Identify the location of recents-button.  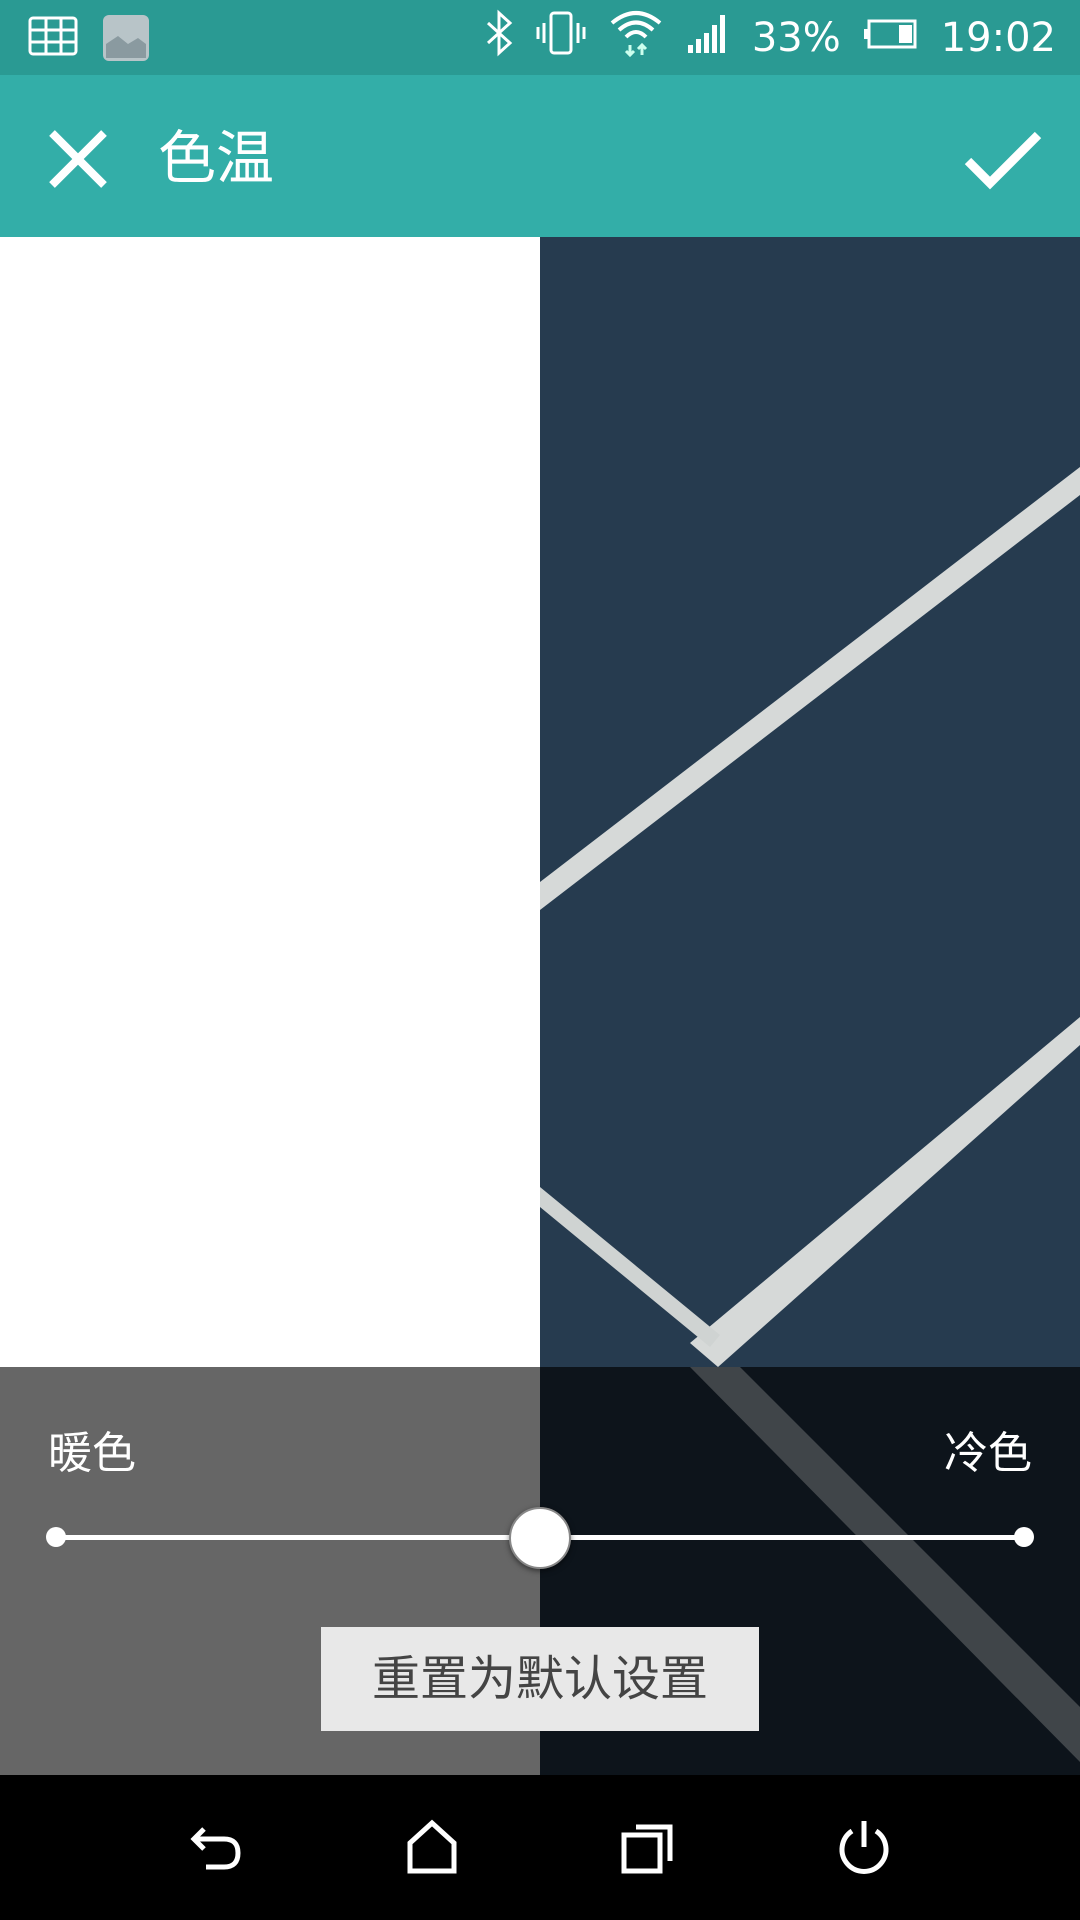
(648, 1847).